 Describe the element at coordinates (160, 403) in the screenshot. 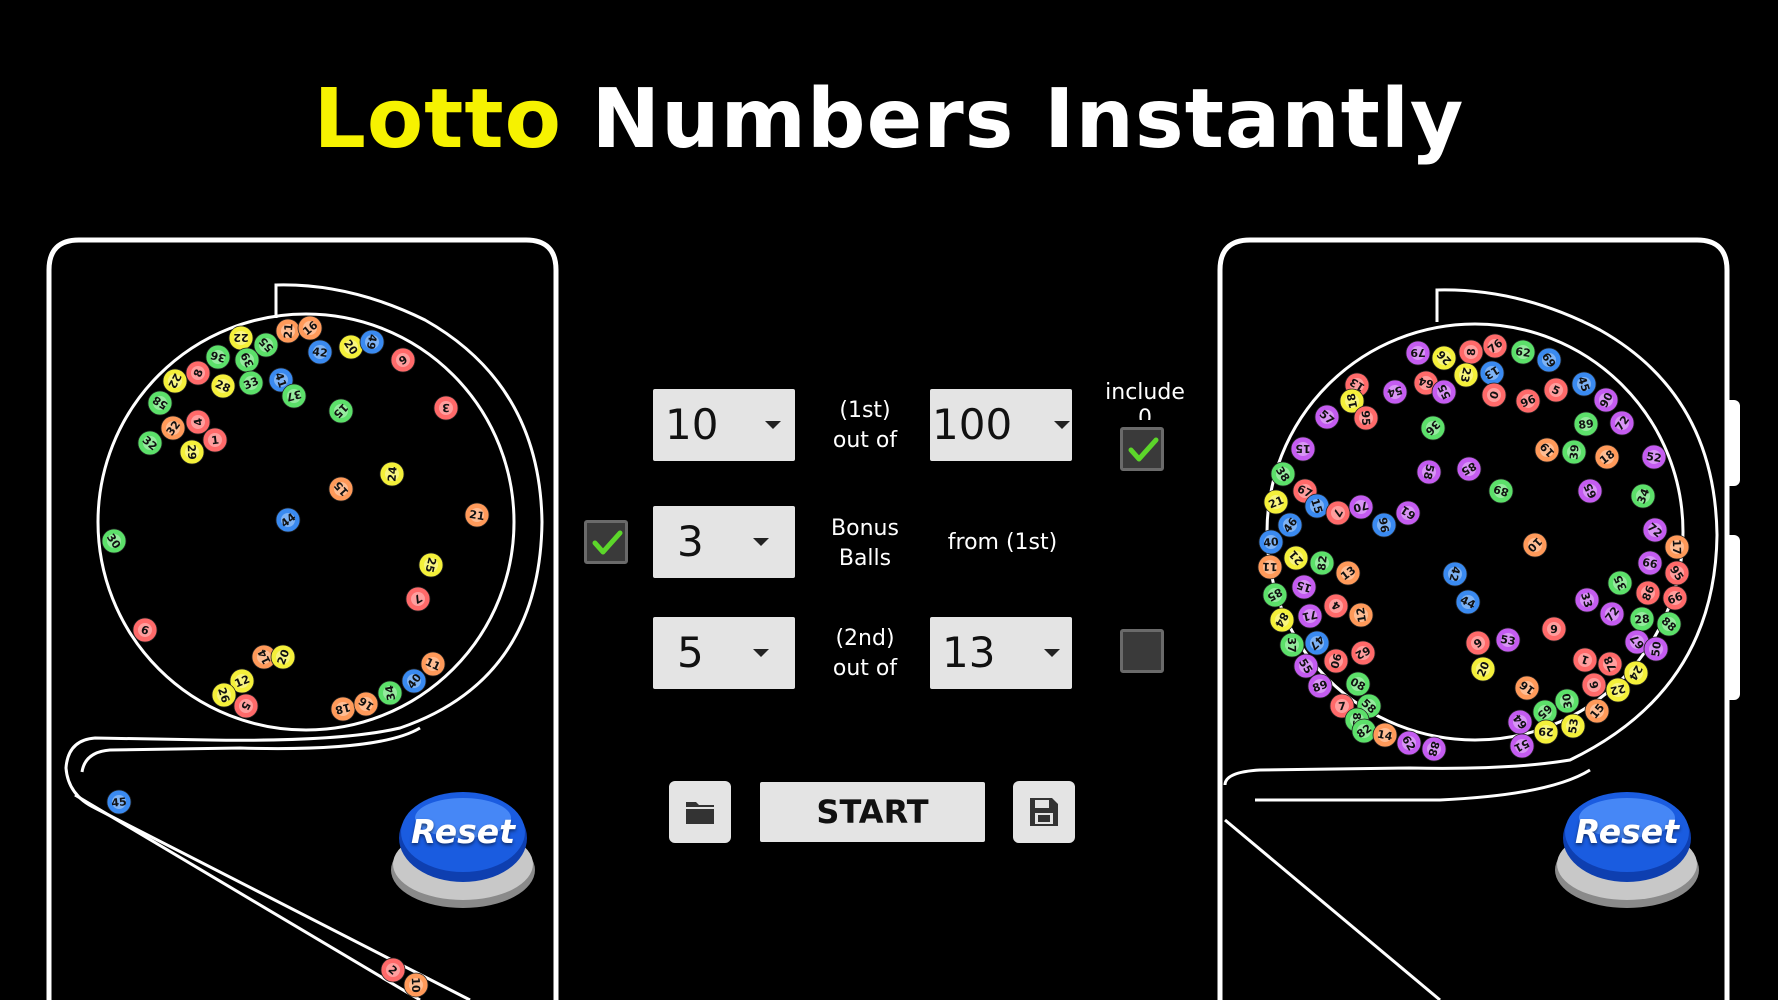

I see `lotto-ball: 58` at that location.